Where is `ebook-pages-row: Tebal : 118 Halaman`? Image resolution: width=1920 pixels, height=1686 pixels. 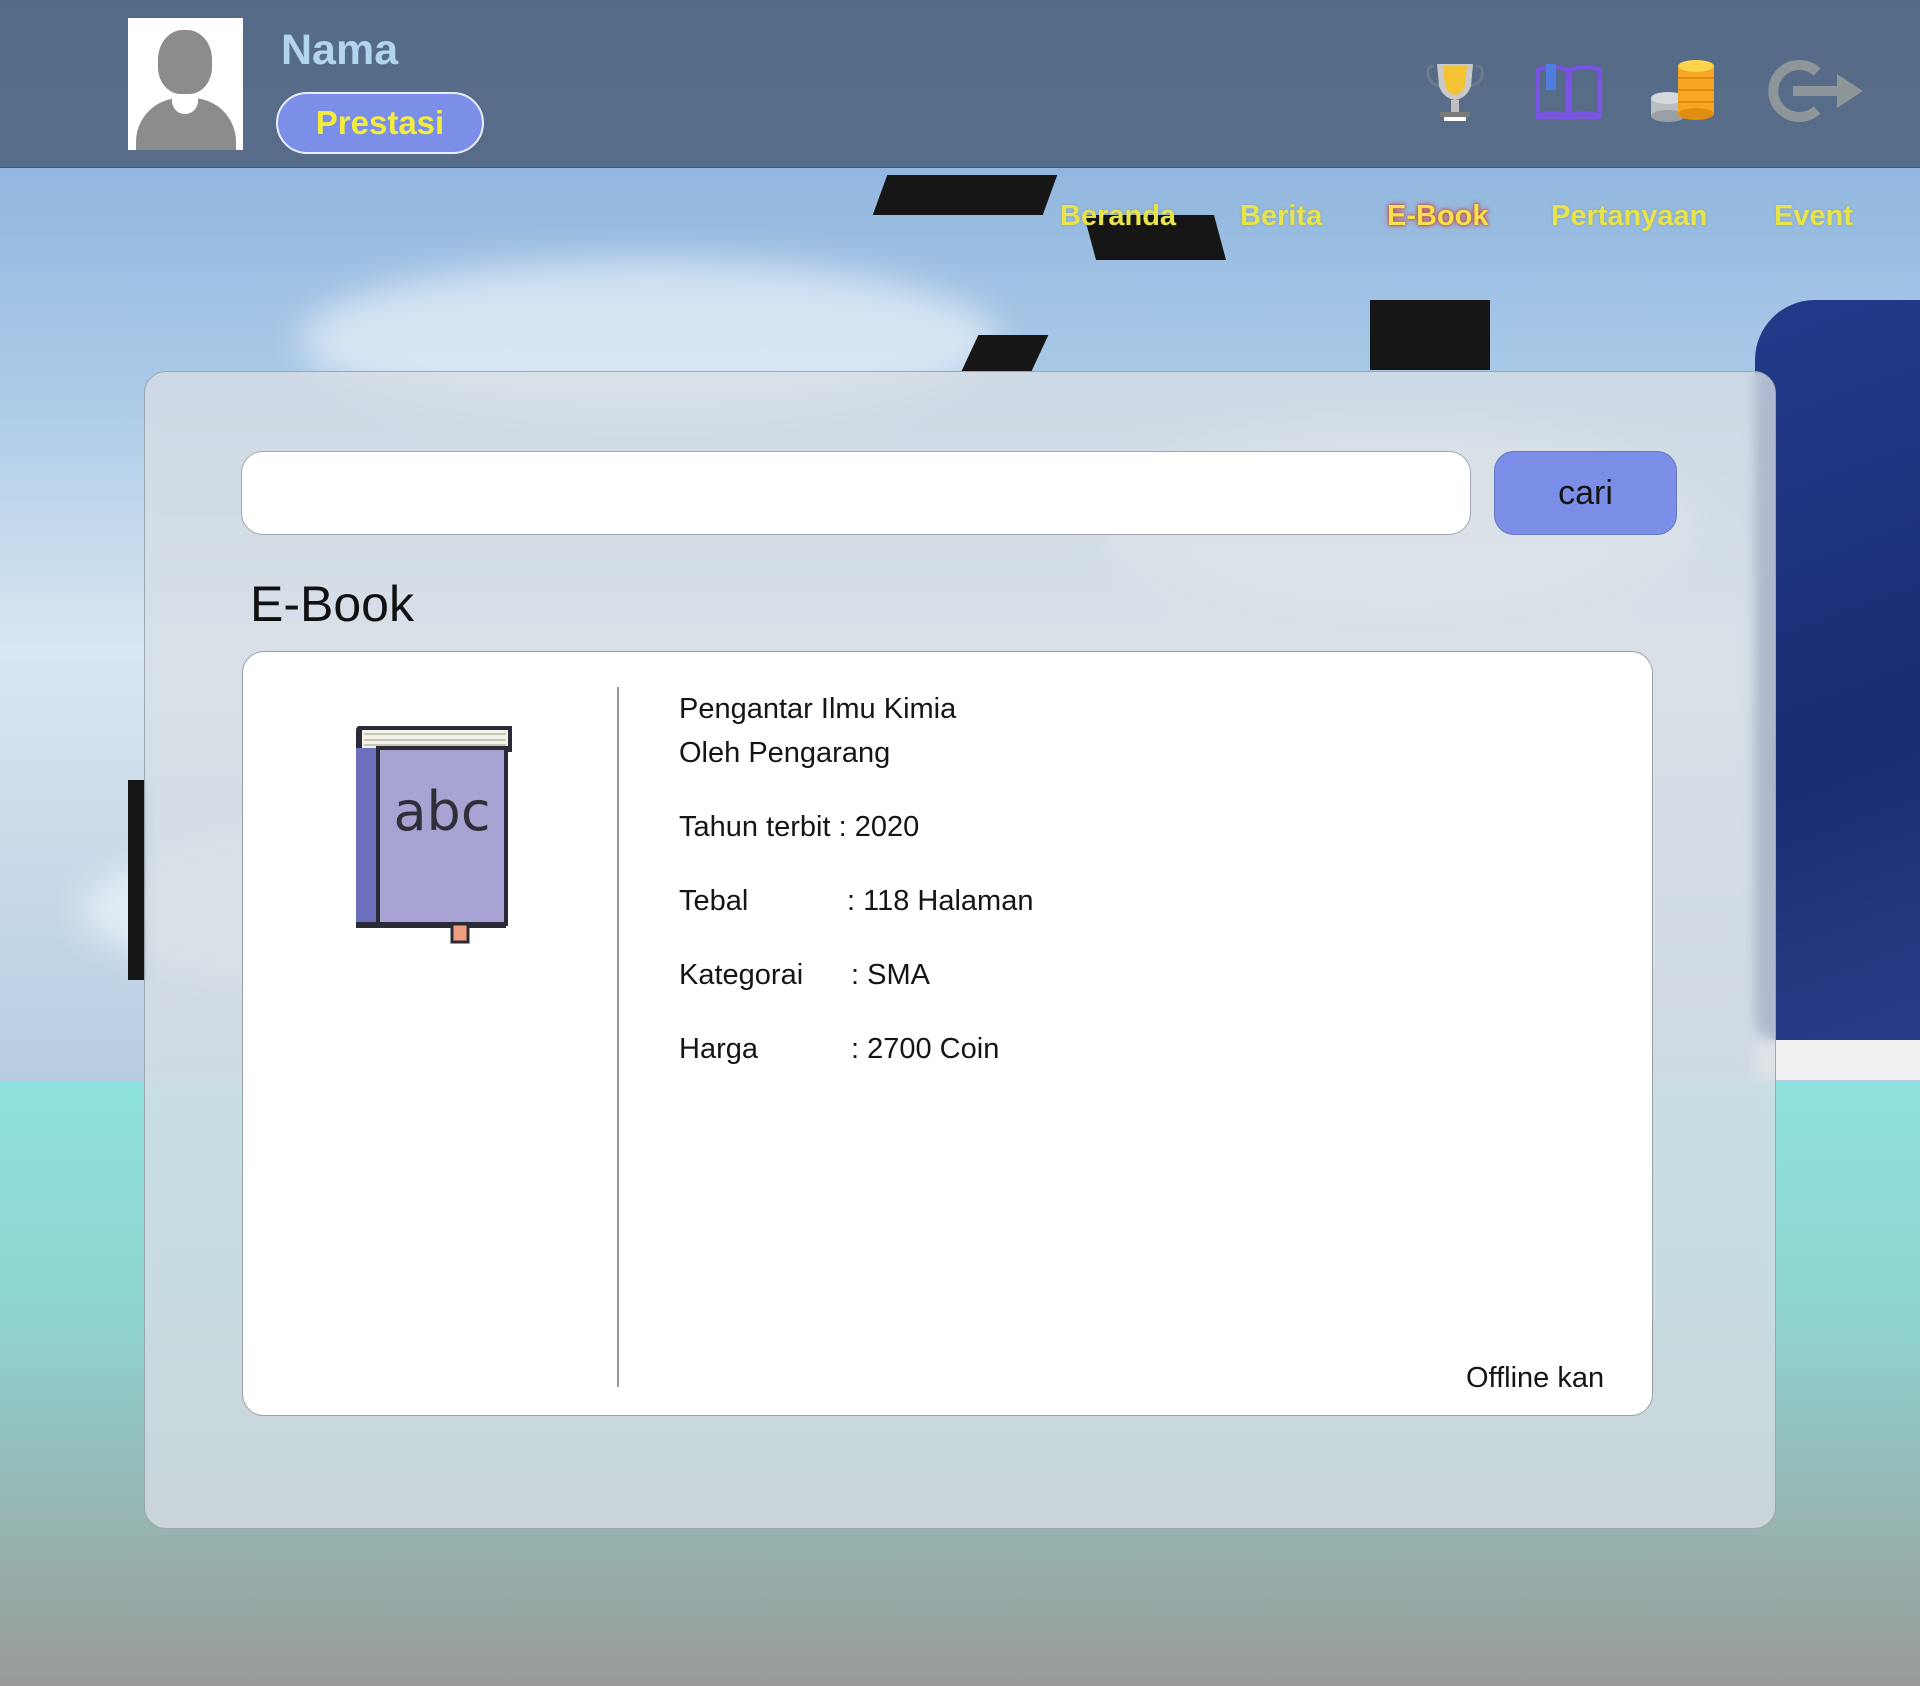
ebook-pages-row: Tebal : 118 Halaman is located at coordinates (856, 901).